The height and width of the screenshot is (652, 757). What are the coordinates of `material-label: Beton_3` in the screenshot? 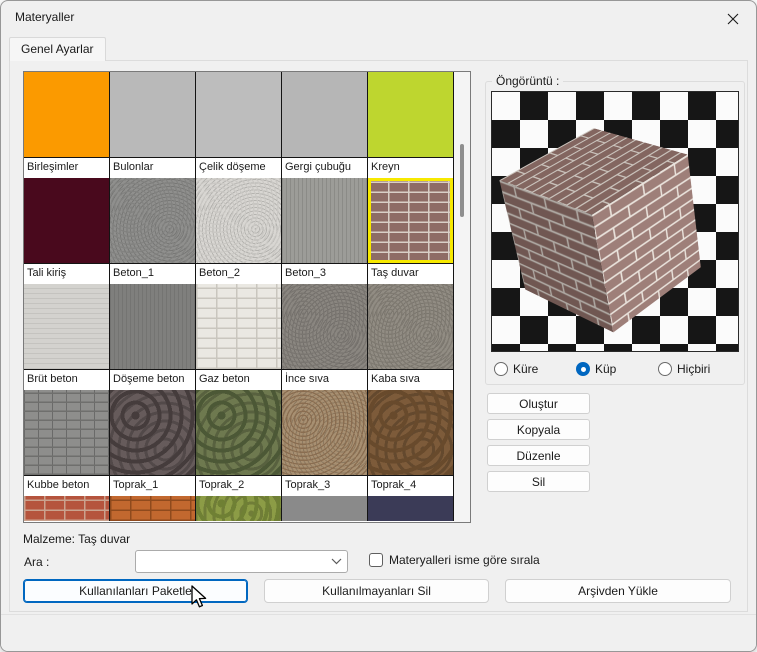 It's located at (324, 273).